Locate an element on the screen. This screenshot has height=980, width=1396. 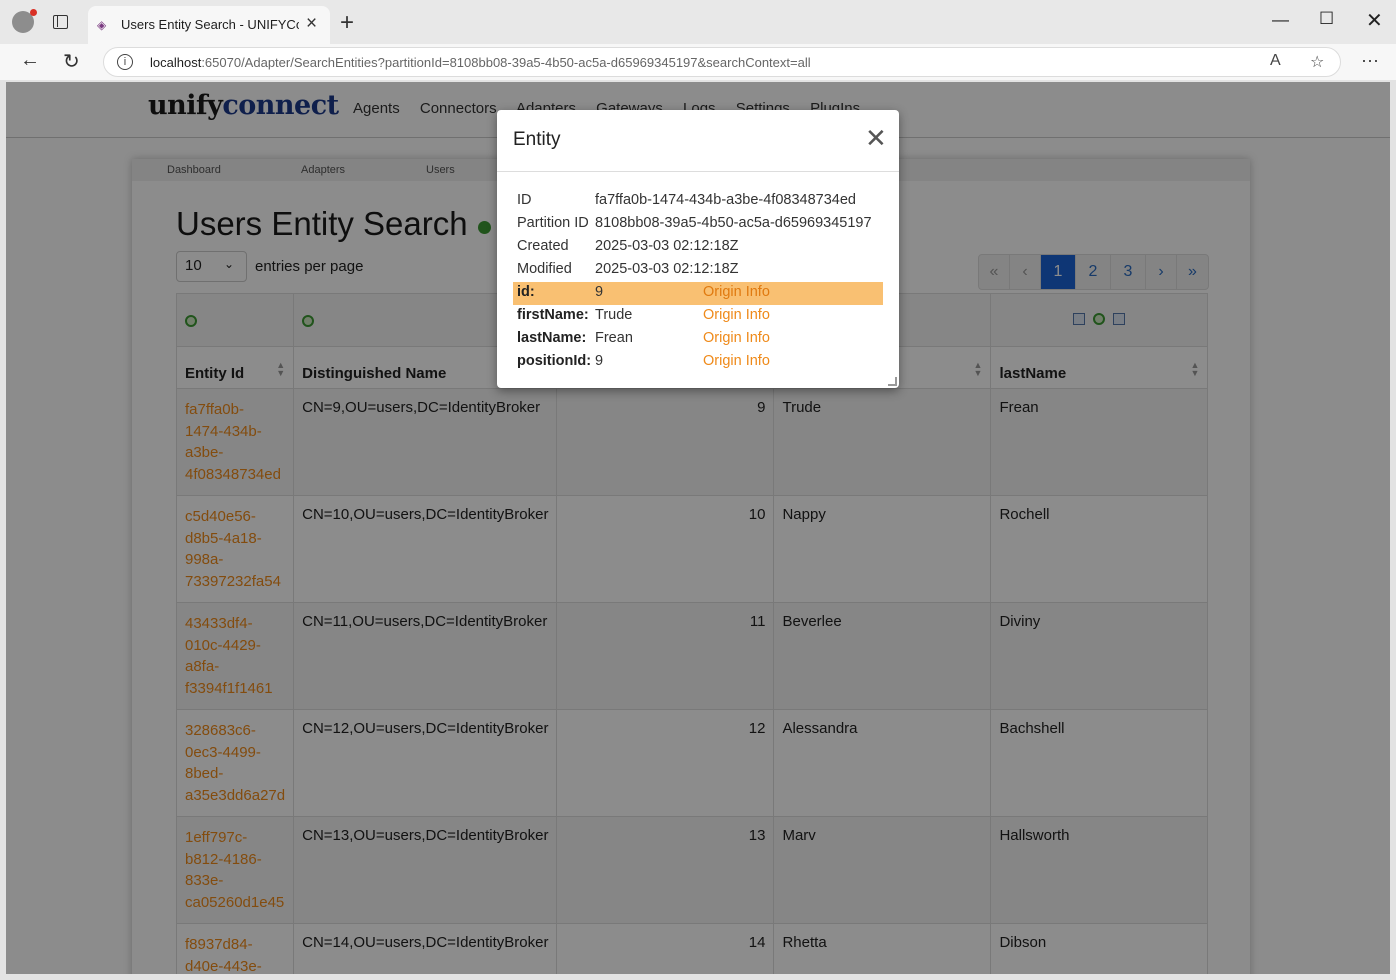
window-close-icon: ✕ is located at coordinates (1374, 20).